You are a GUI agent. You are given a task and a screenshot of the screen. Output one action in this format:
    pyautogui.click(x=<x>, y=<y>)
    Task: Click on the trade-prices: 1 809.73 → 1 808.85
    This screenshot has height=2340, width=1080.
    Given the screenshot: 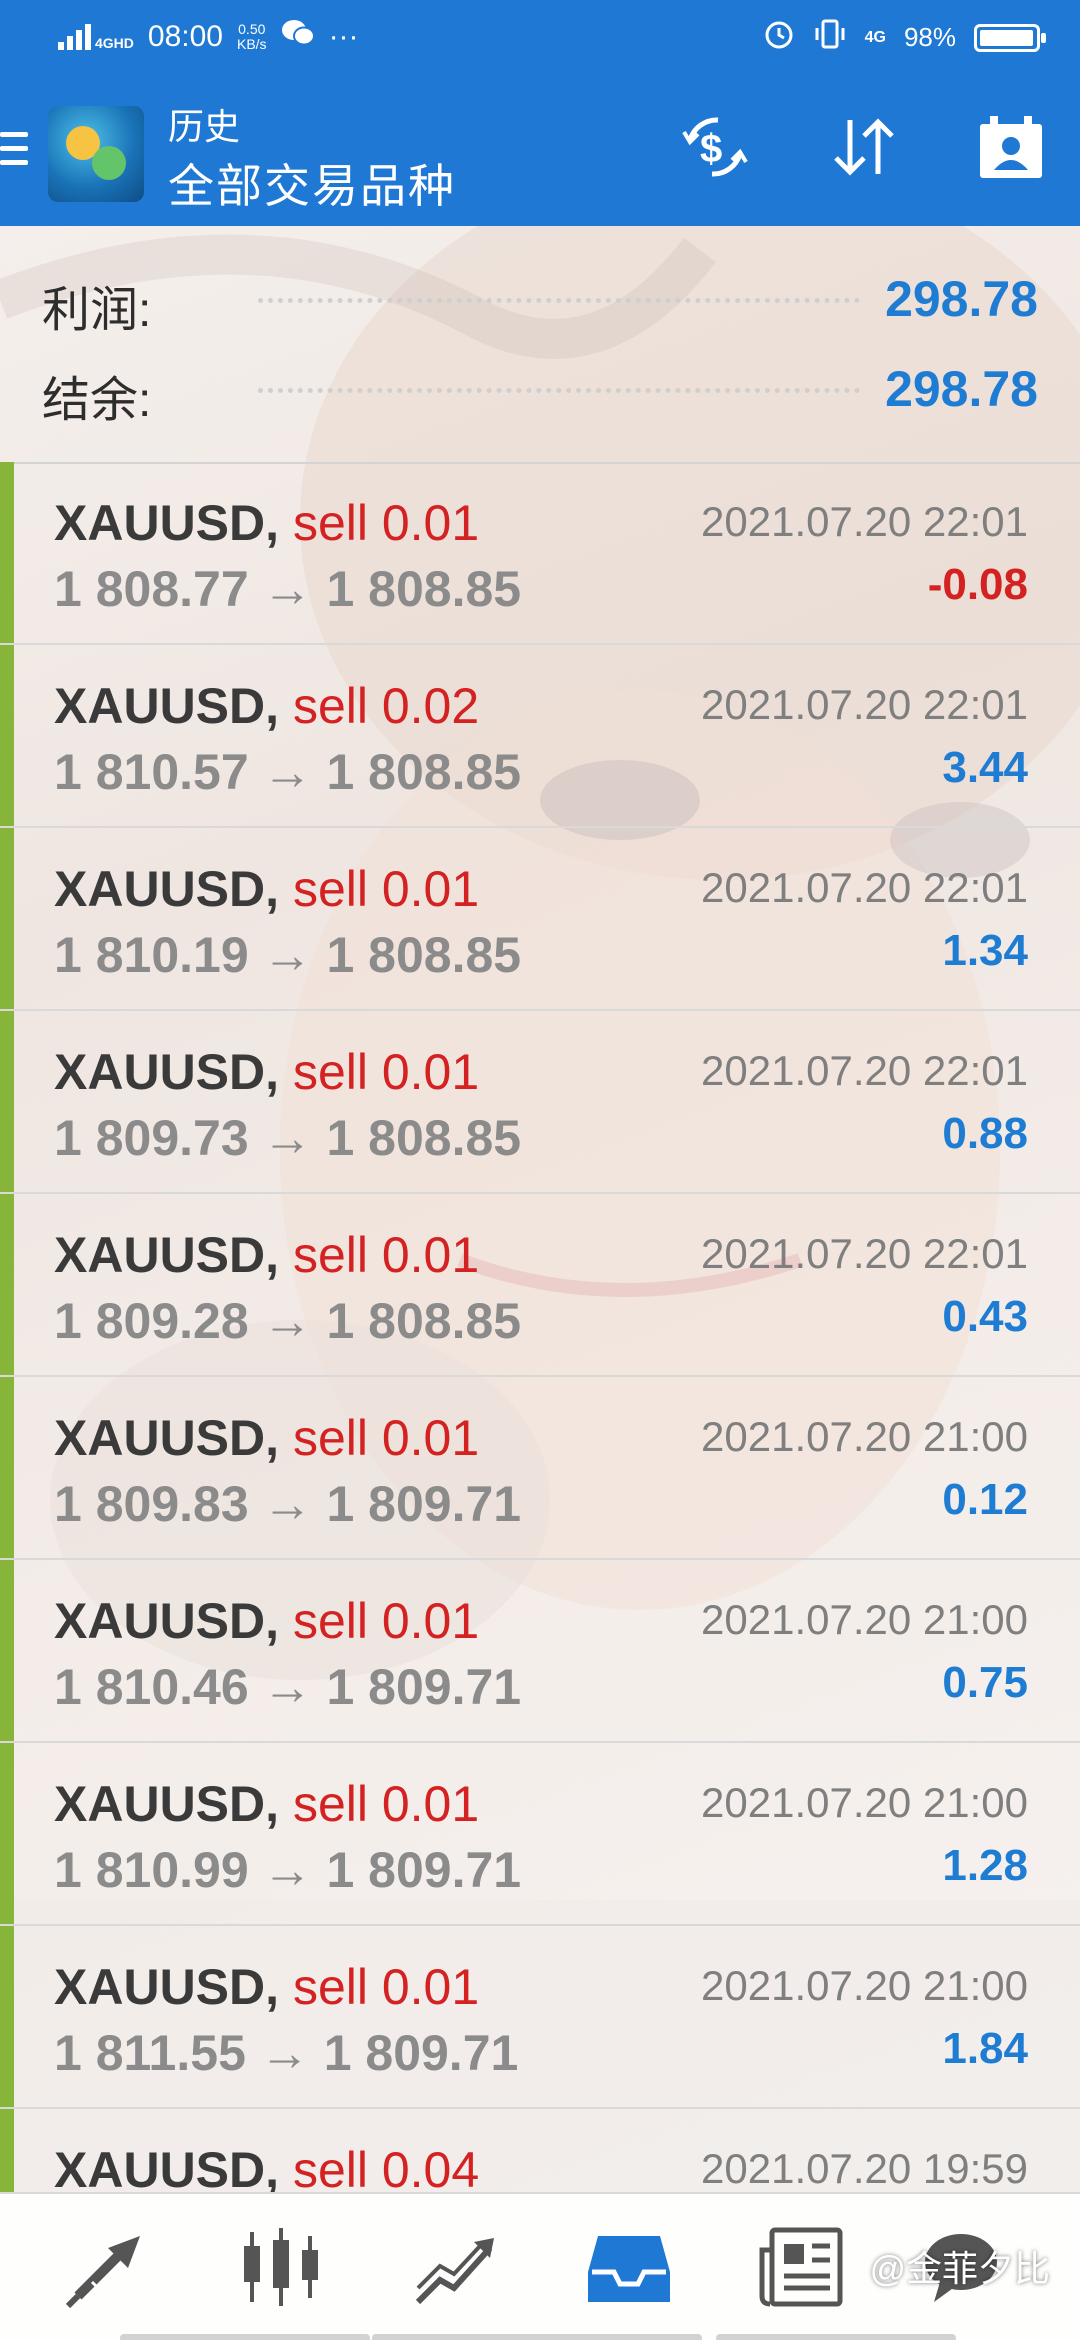 What is the action you would take?
    pyautogui.click(x=287, y=1138)
    